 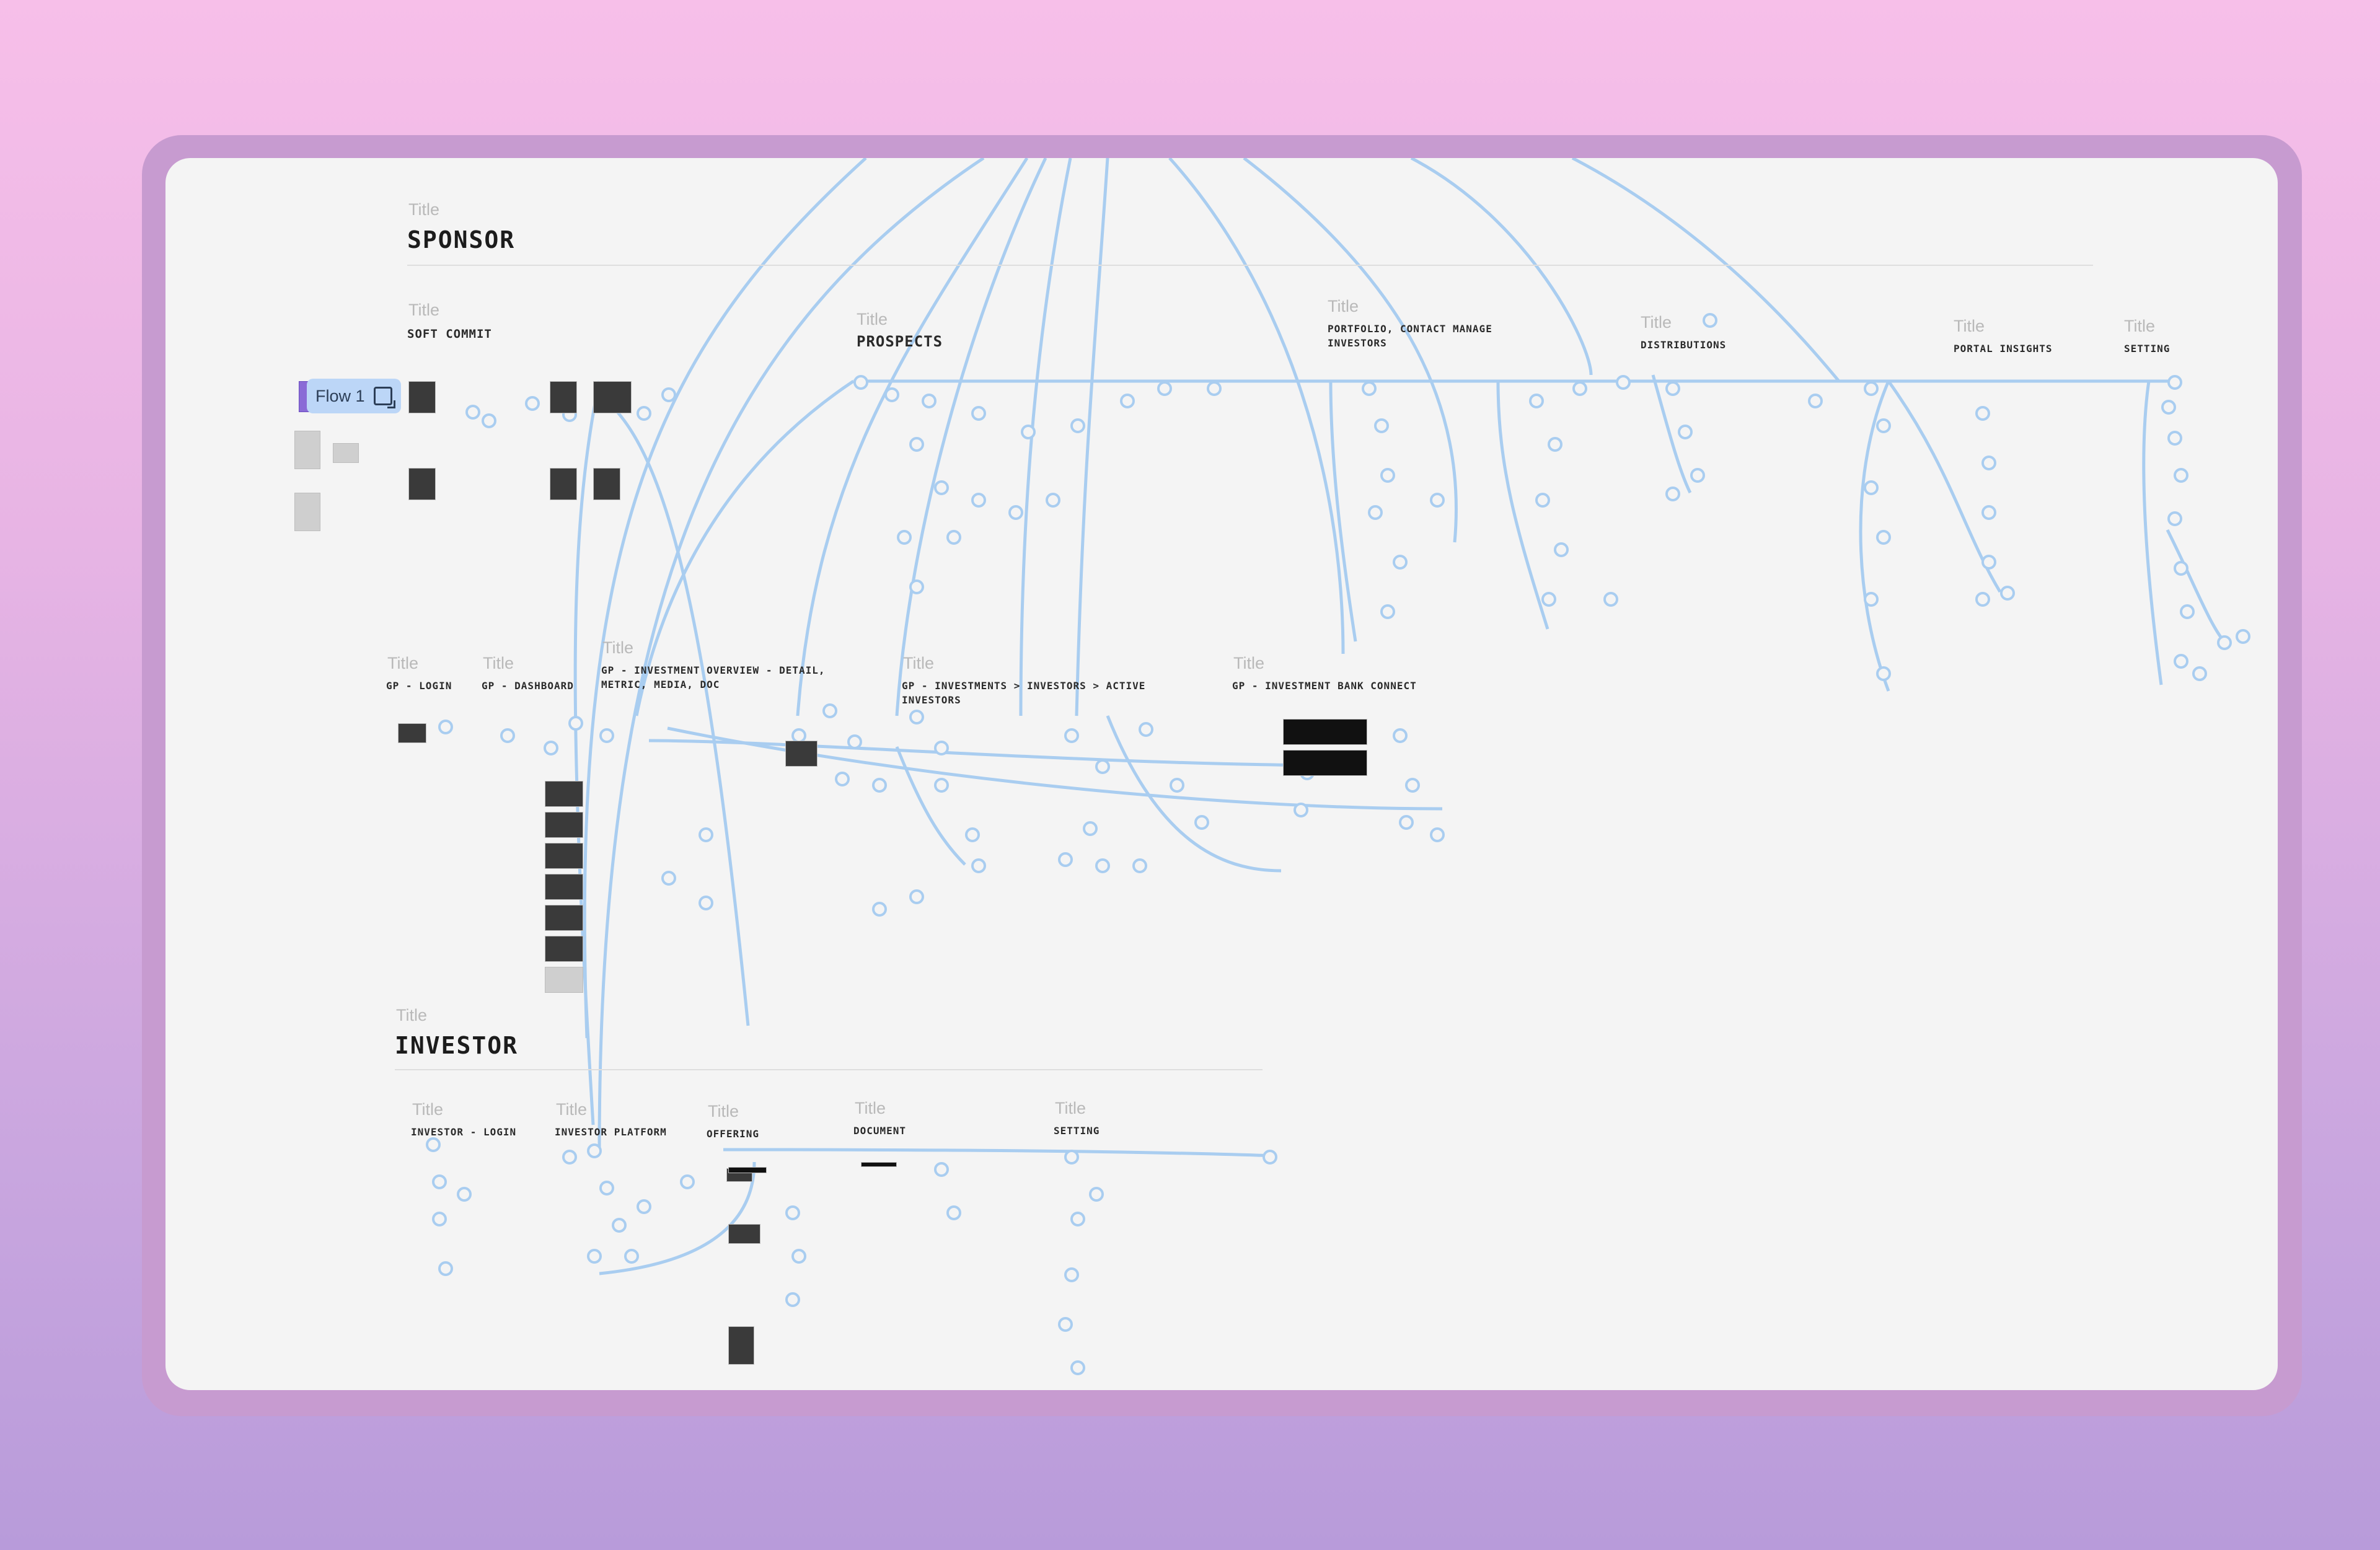 What do you see at coordinates (1077, 1131) in the screenshot?
I see `group-title: SETTING` at bounding box center [1077, 1131].